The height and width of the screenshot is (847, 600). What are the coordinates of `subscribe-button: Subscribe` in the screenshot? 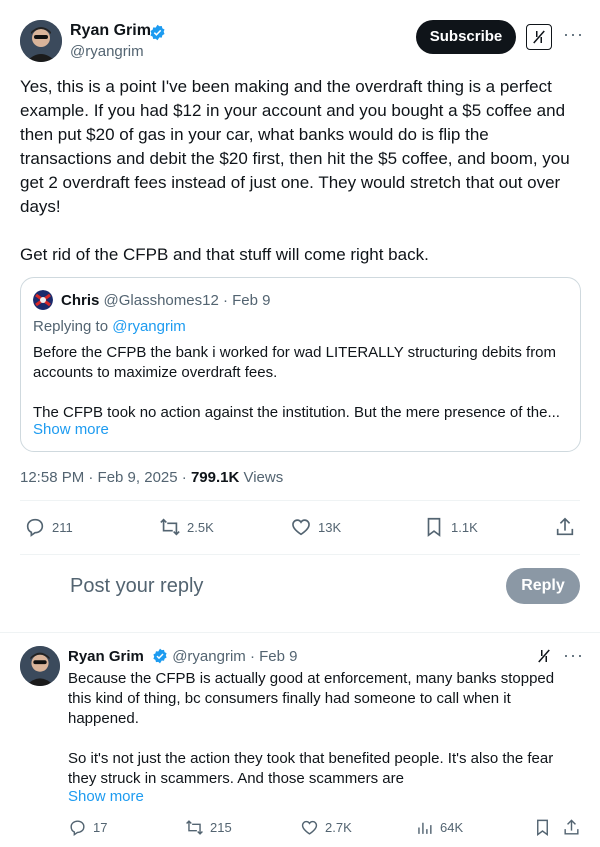 It's located at (466, 37).